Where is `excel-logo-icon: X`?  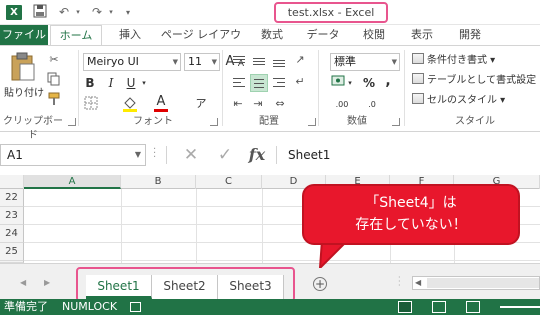
excel-logo-icon: X is located at coordinates (14, 12).